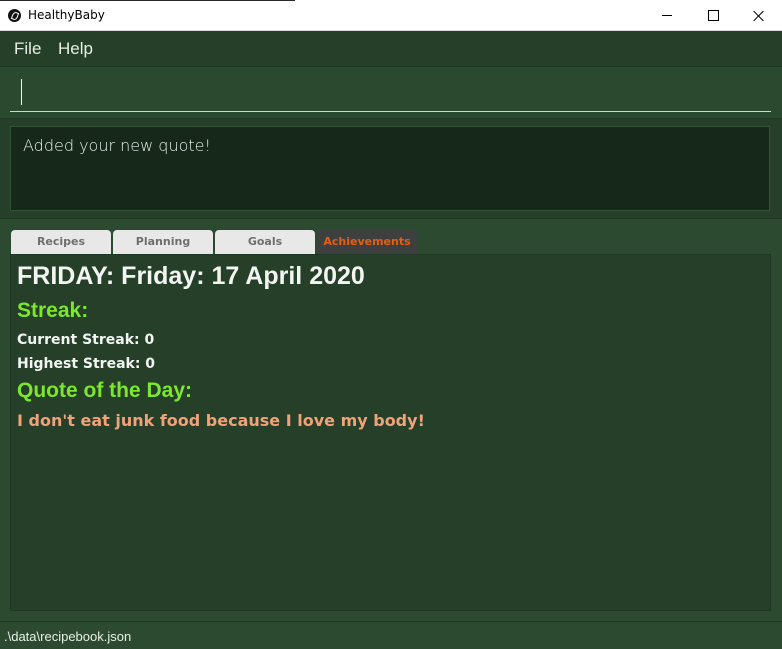 This screenshot has width=782, height=649. I want to click on title-bar: HealthyBaby, so click(391, 15).